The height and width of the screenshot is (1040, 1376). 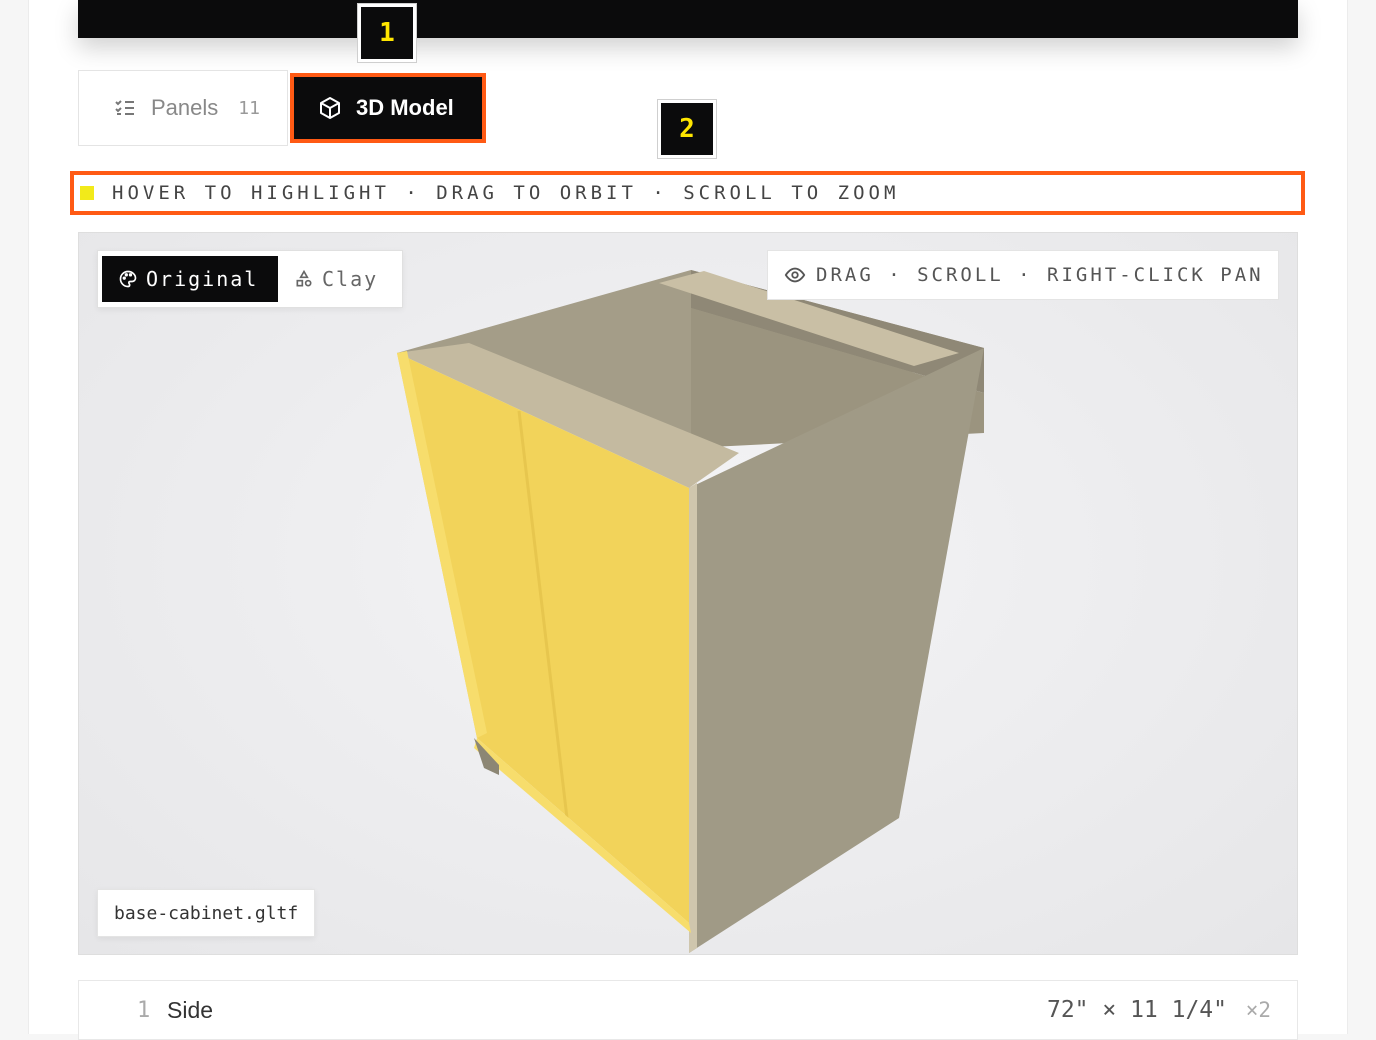 I want to click on mode-clay-button: Clay, so click(x=336, y=279).